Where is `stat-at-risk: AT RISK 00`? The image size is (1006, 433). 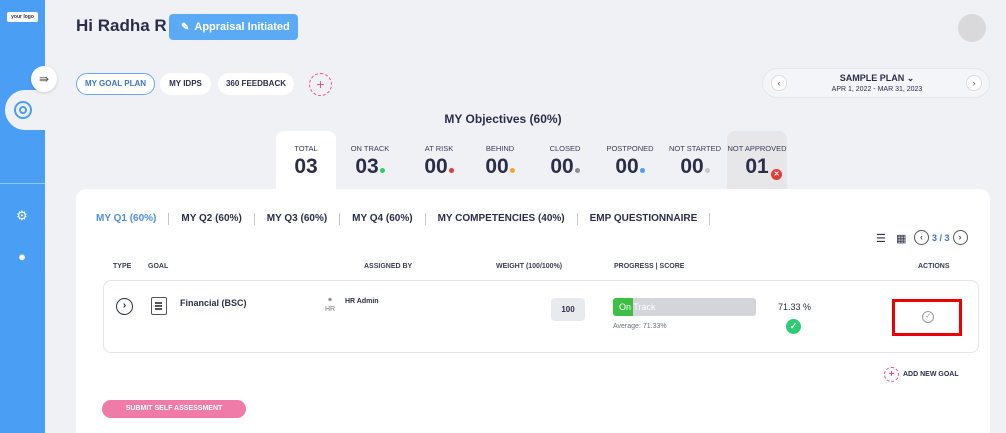 stat-at-risk: AT RISK 00 is located at coordinates (439, 160).